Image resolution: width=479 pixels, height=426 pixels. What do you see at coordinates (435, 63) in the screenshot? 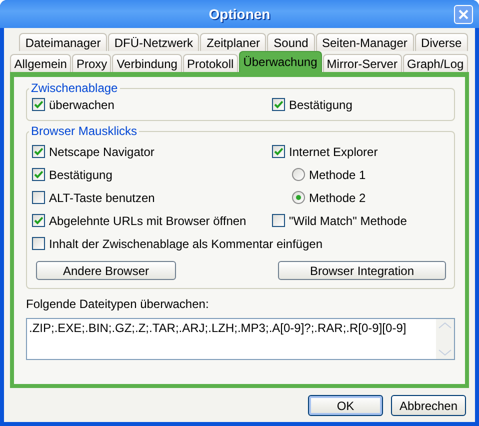
I see `tab: Graph/Log` at bounding box center [435, 63].